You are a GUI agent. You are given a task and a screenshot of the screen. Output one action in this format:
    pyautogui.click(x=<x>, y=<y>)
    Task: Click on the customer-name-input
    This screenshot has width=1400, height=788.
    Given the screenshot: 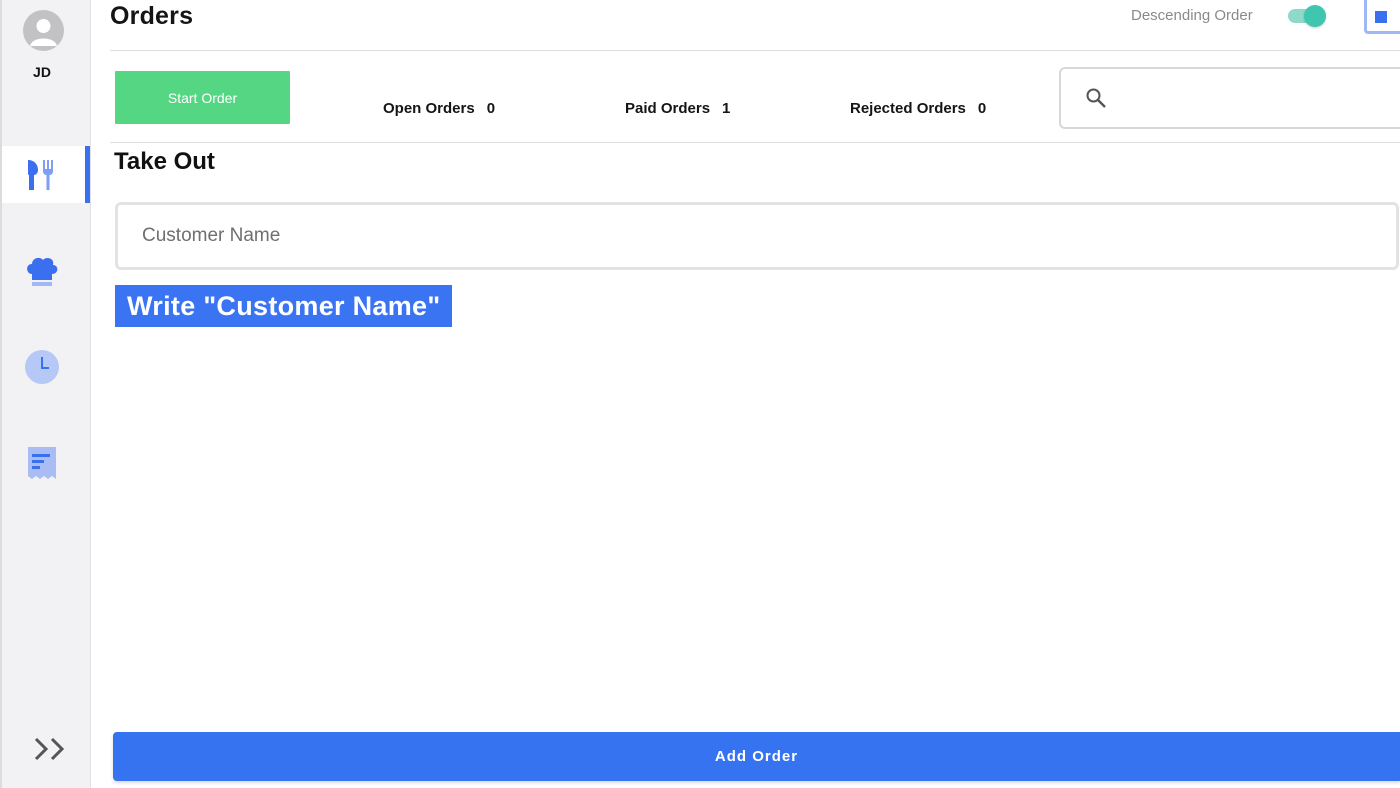 What is the action you would take?
    pyautogui.click(x=742, y=236)
    